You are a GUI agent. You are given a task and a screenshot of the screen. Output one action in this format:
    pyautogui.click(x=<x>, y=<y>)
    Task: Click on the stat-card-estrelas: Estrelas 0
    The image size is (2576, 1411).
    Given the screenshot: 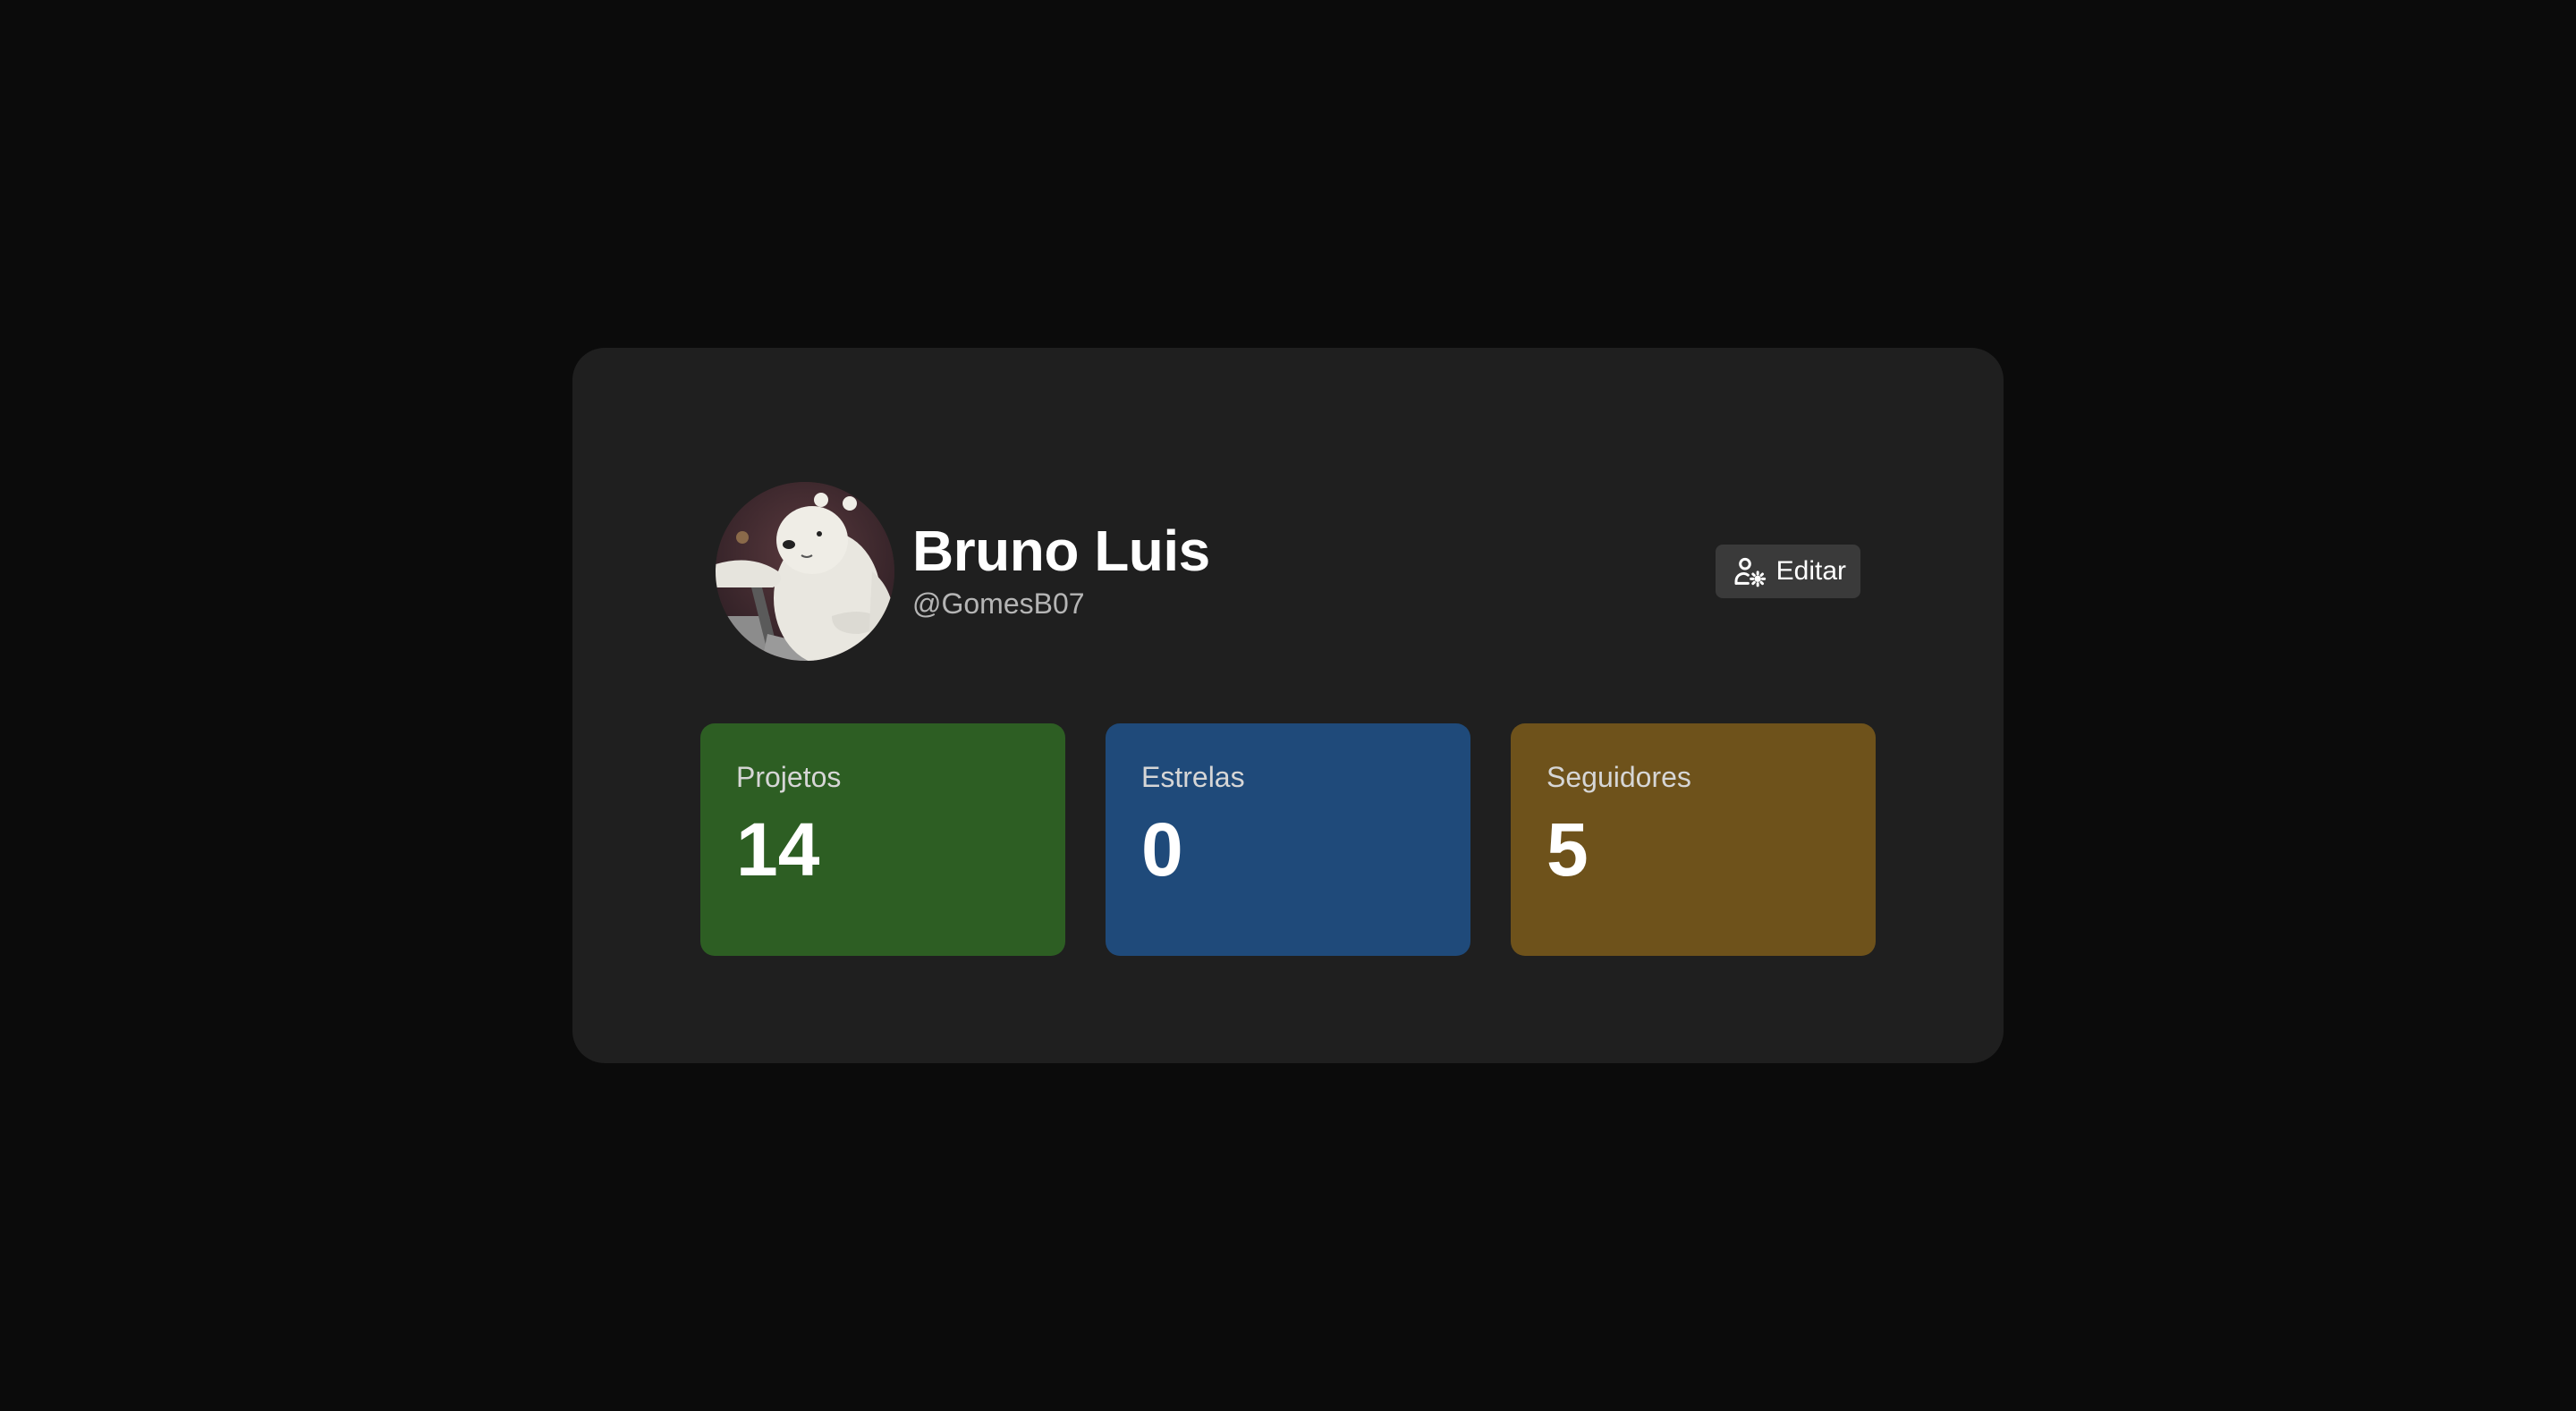 What is the action you would take?
    pyautogui.click(x=1288, y=840)
    